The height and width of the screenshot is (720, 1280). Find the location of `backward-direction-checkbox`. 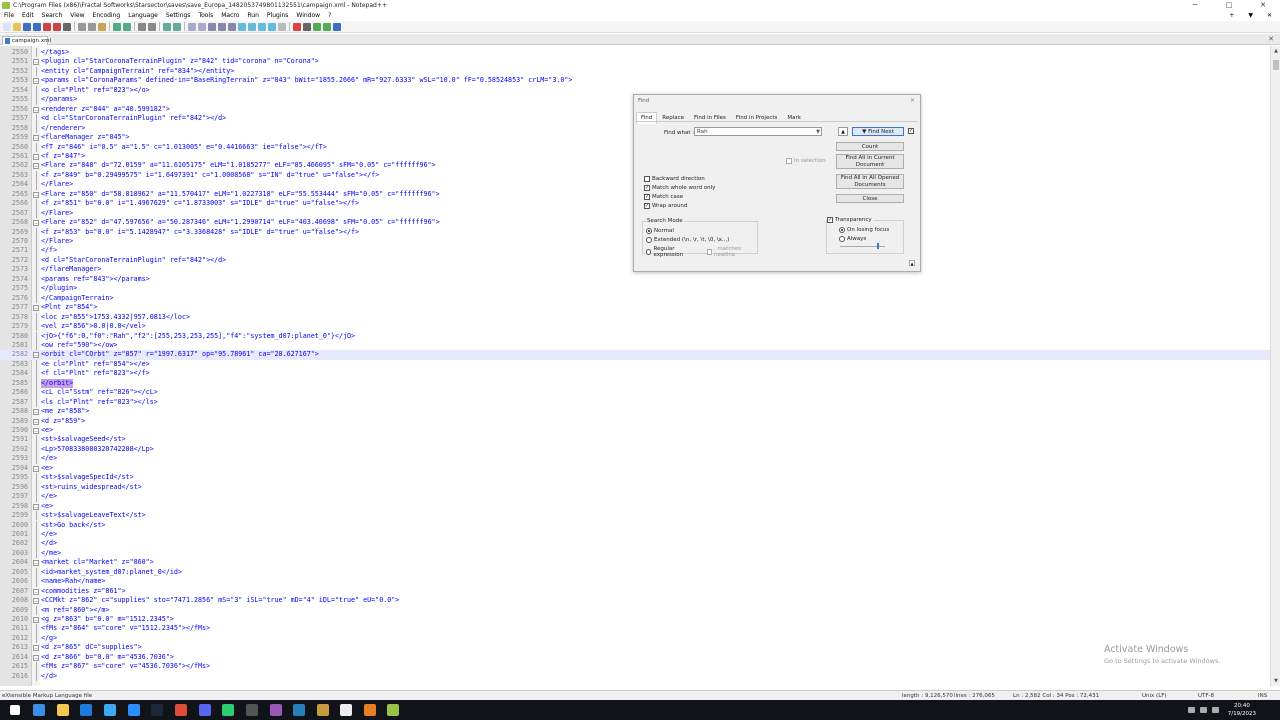

backward-direction-checkbox is located at coordinates (647, 179).